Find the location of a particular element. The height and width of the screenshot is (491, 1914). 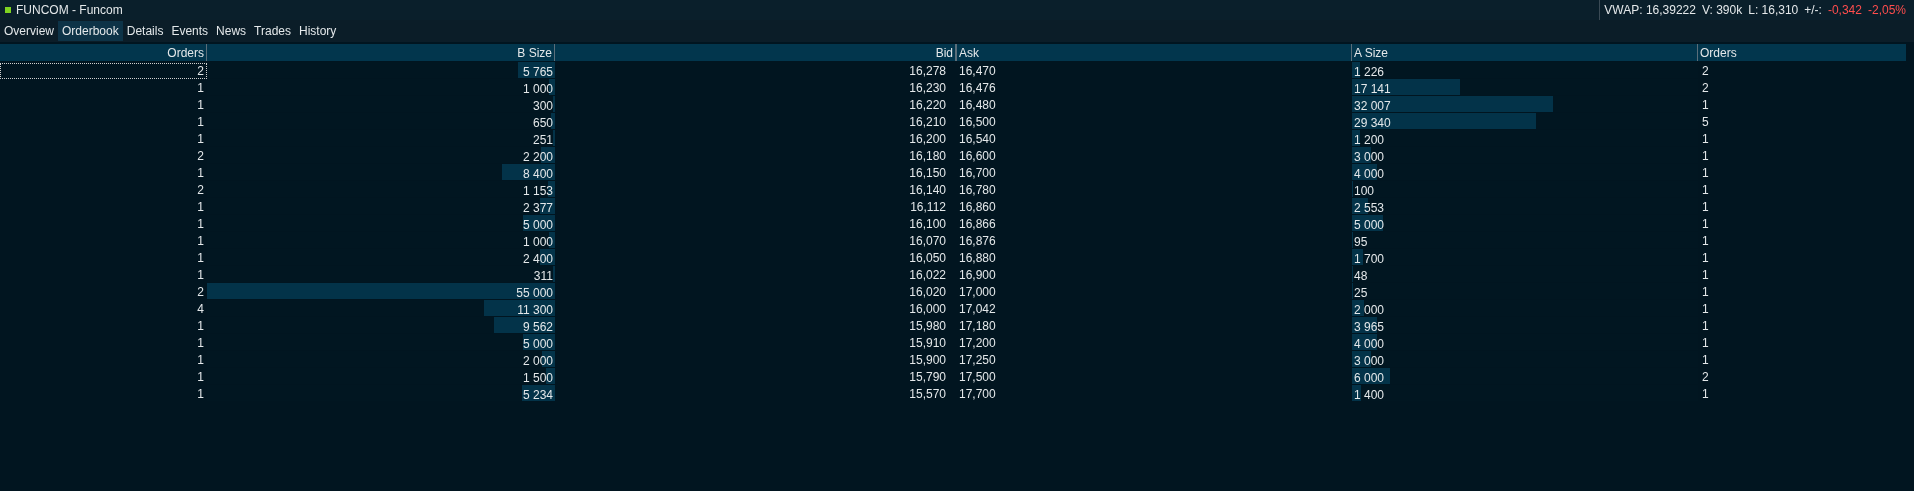

tab: Trades is located at coordinates (272, 31).